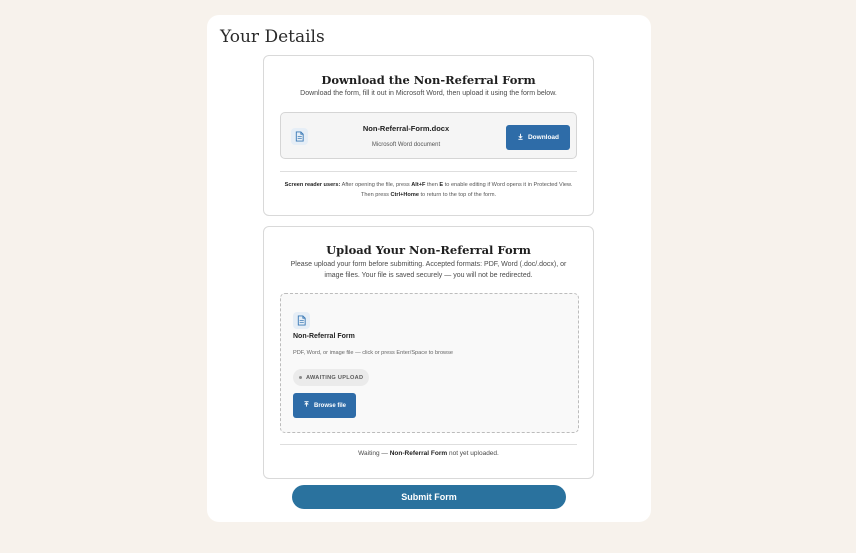 This screenshot has width=856, height=553. Describe the element at coordinates (406, 145) in the screenshot. I see `file-type: Microsoft Word document` at that location.